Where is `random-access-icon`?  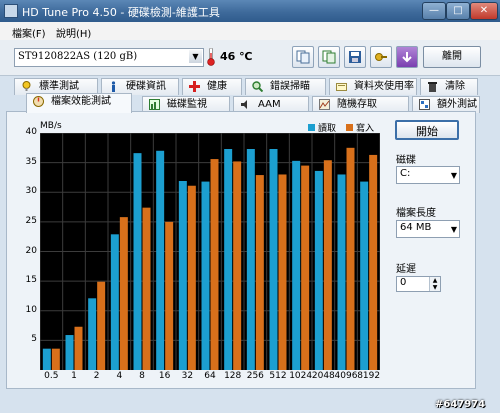
random-access-icon is located at coordinates (324, 104).